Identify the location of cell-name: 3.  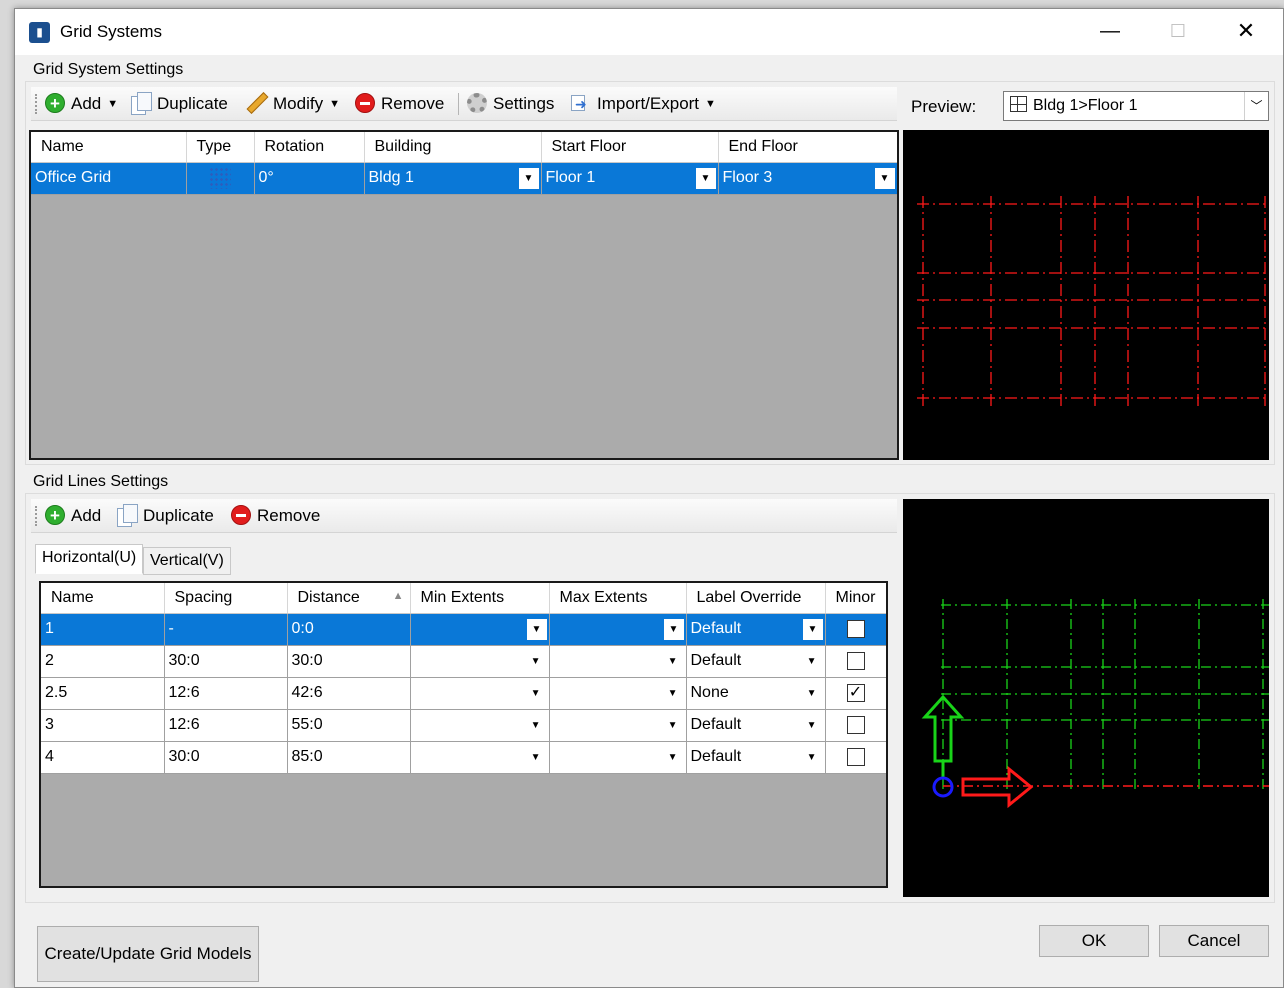
(103, 725).